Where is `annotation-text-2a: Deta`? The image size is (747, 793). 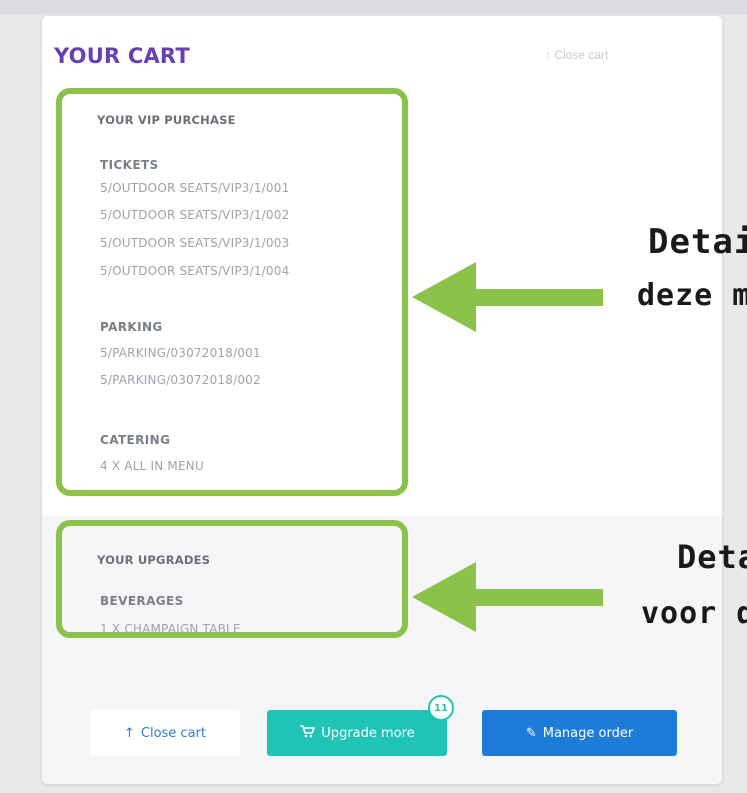 annotation-text-2a: Deta is located at coordinates (712, 557).